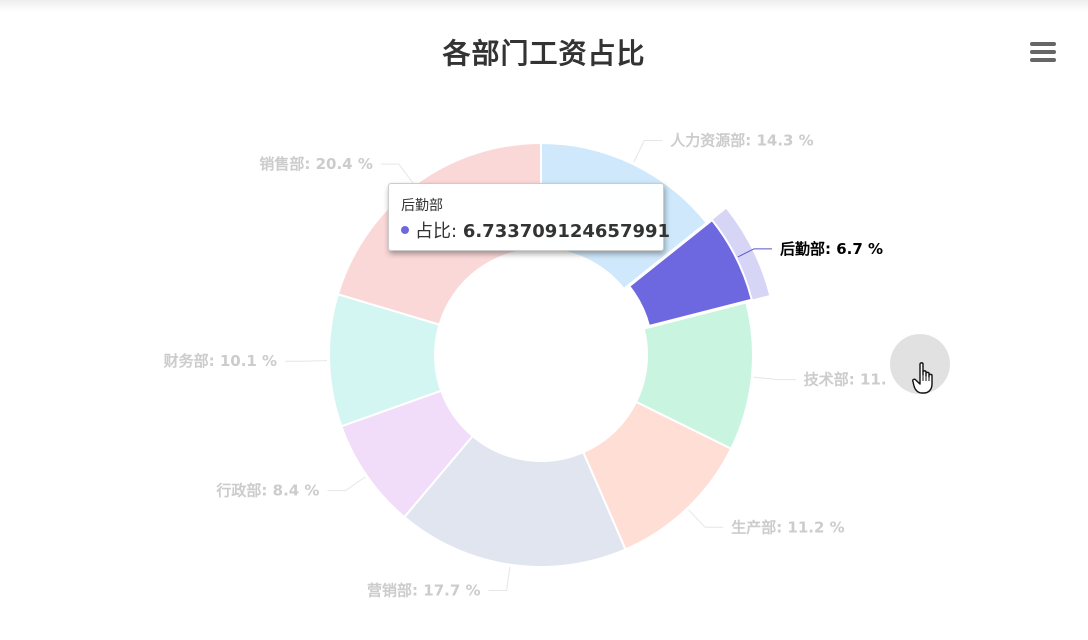  Describe the element at coordinates (787, 527) in the screenshot. I see `data-label-生产部: 生产部: 11.2 %` at that location.